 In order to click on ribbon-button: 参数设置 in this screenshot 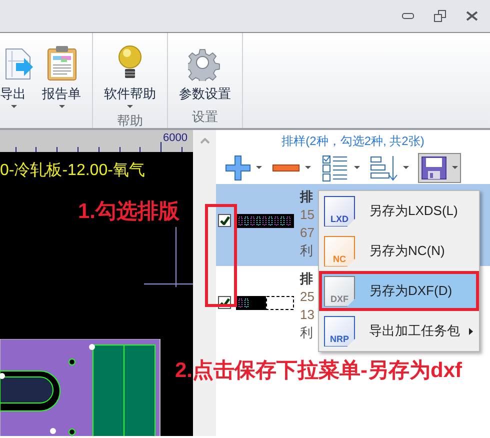, I will do `click(205, 74)`.